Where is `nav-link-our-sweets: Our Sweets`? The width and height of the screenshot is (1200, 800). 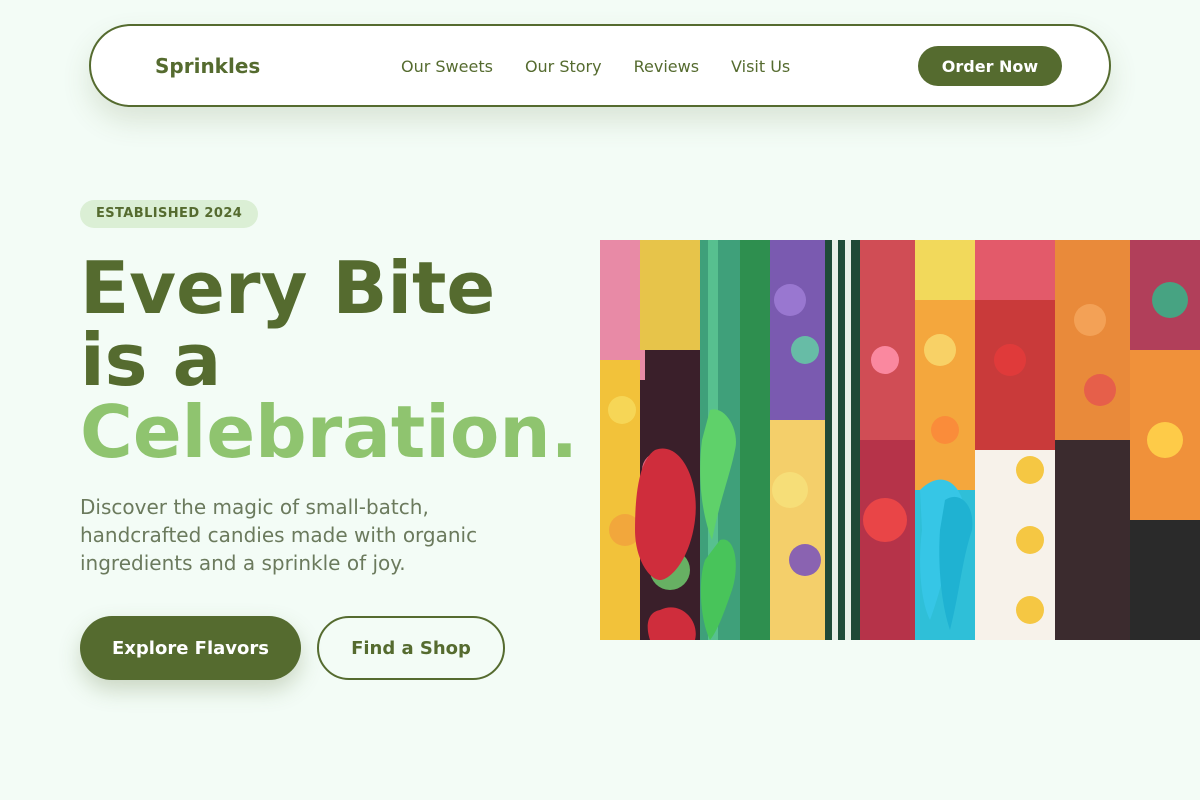
nav-link-our-sweets: Our Sweets is located at coordinates (447, 66).